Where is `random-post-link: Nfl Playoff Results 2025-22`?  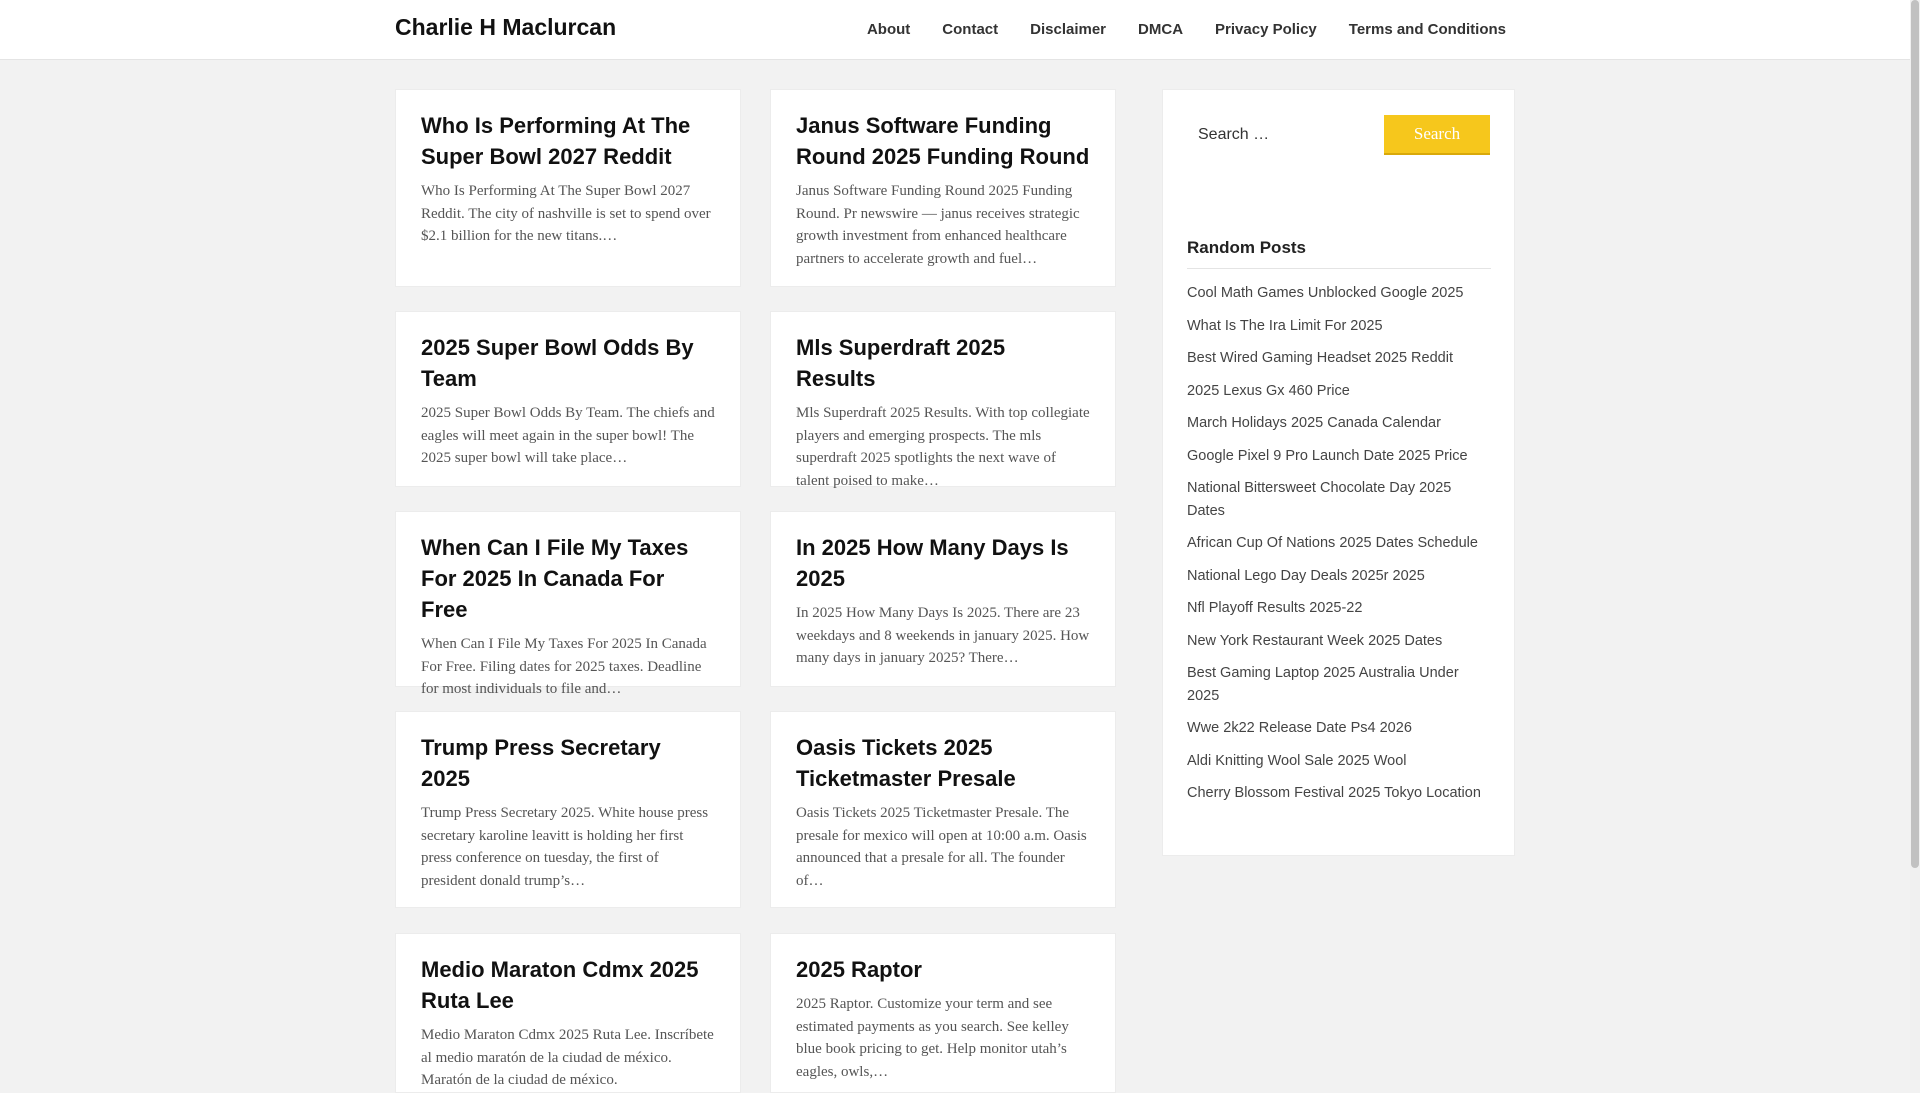
random-post-link: Nfl Playoff Results 2025-22 is located at coordinates (1339, 608).